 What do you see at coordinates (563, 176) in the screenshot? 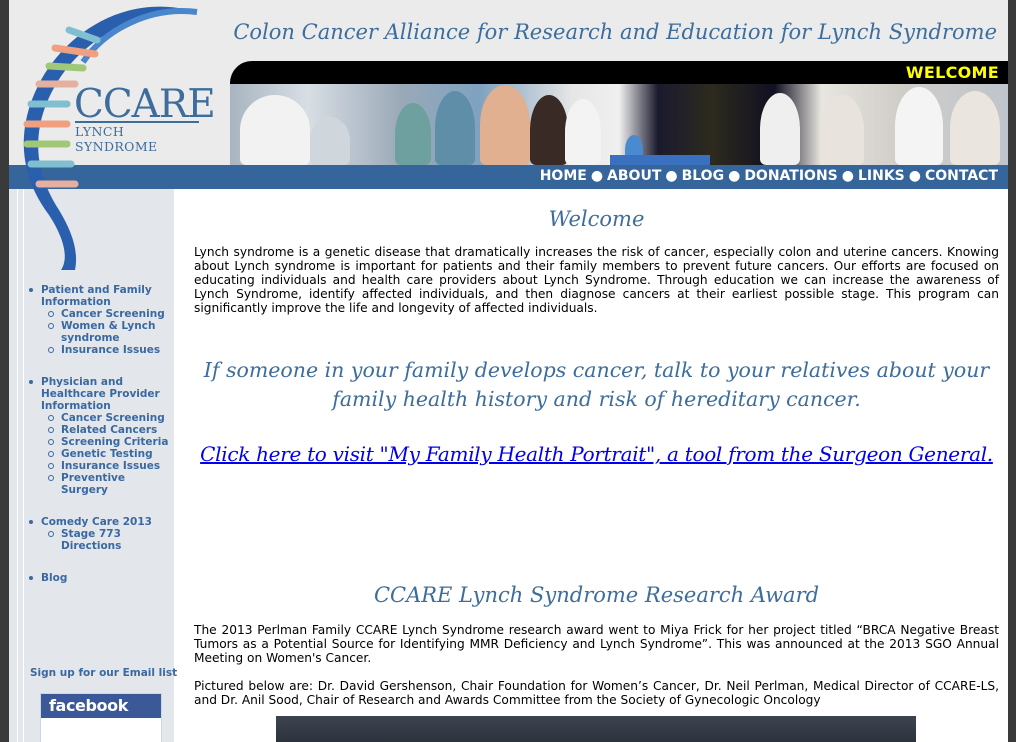
I see `nav-home-link: HOME` at bounding box center [563, 176].